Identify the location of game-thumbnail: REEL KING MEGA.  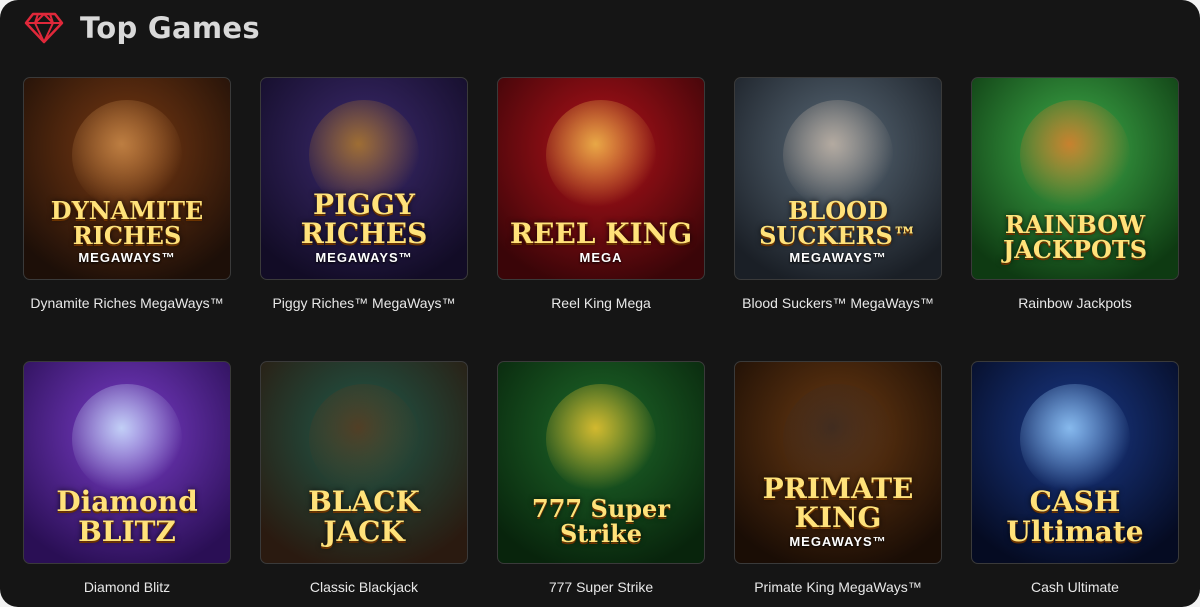
(601, 178).